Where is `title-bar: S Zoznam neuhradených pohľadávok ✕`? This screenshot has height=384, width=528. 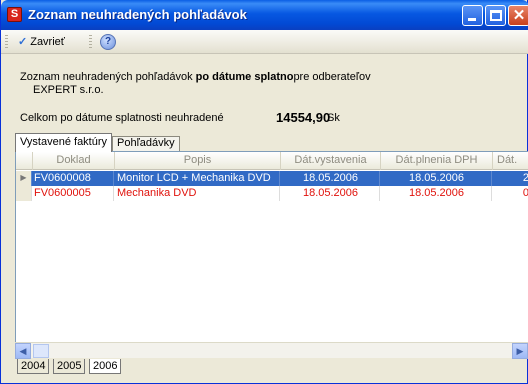
title-bar: S Zoznam neuhradených pohľadávok ✕ is located at coordinates (264, 15).